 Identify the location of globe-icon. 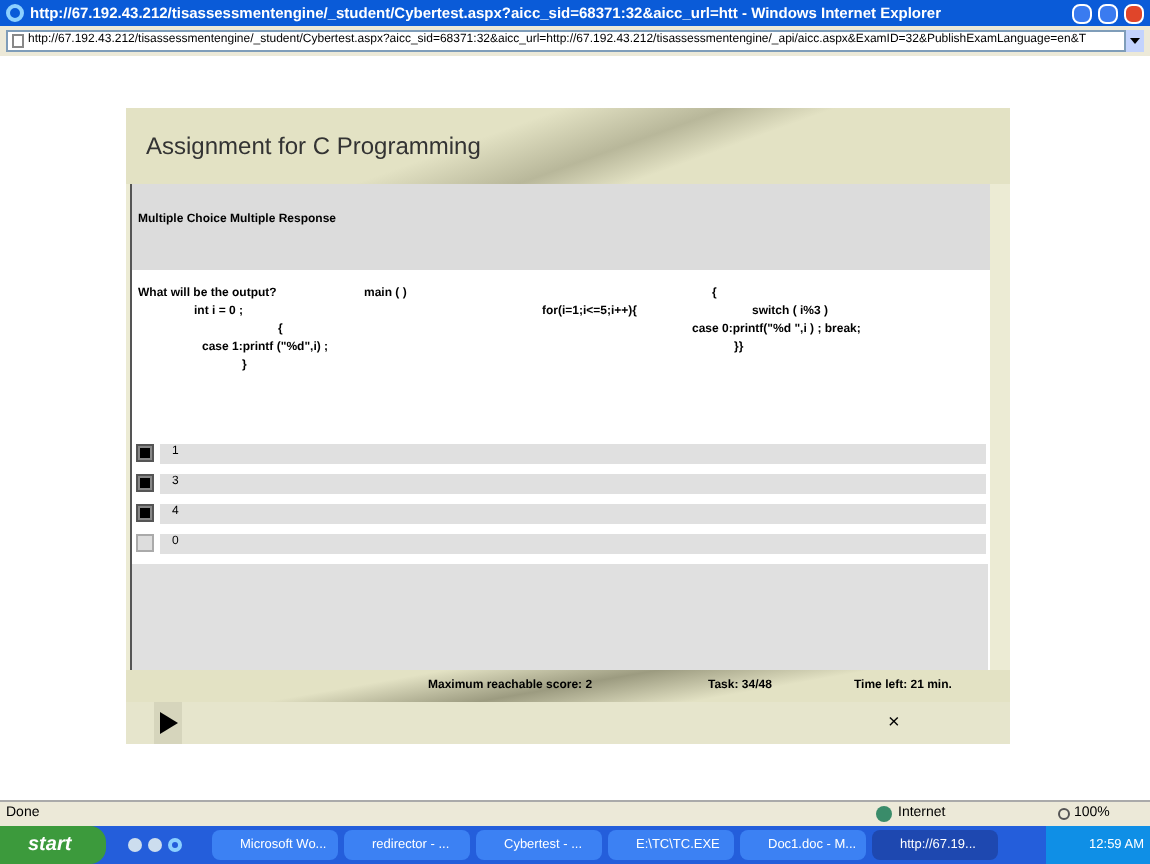
(884, 814).